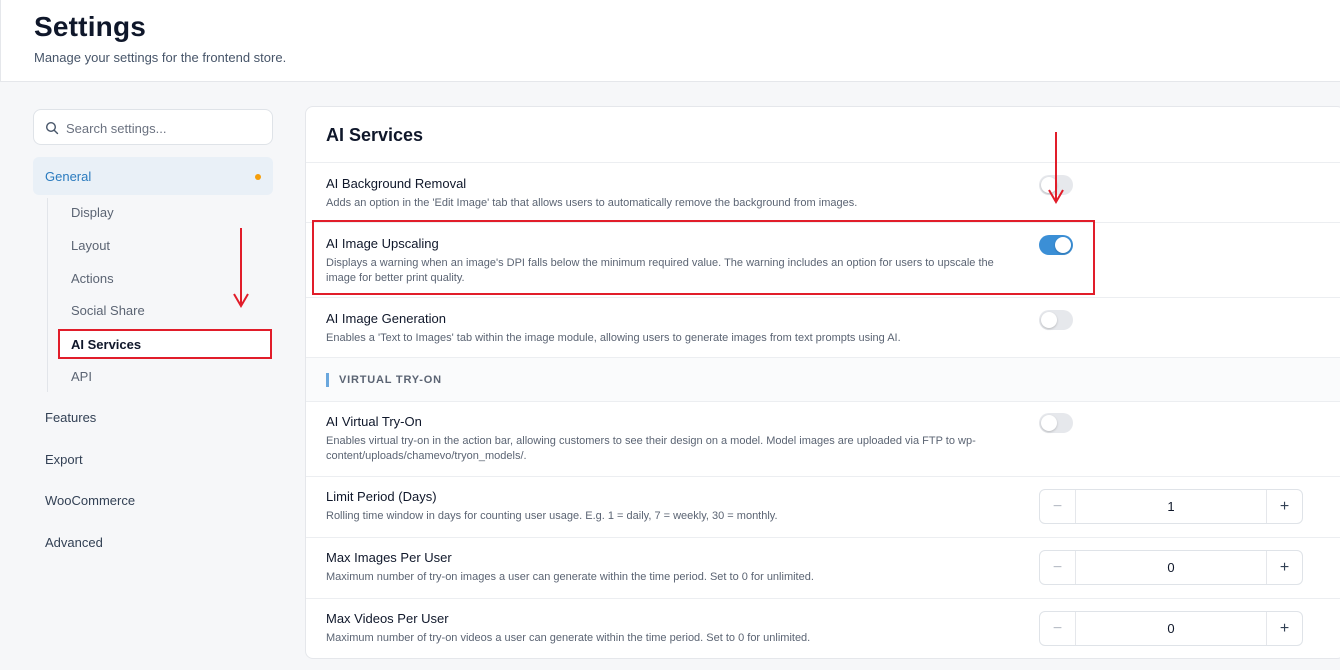 The height and width of the screenshot is (670, 1340). Describe the element at coordinates (384, 380) in the screenshot. I see `section-label-virtual-tryon: VIRTUAL TRY-ON` at that location.